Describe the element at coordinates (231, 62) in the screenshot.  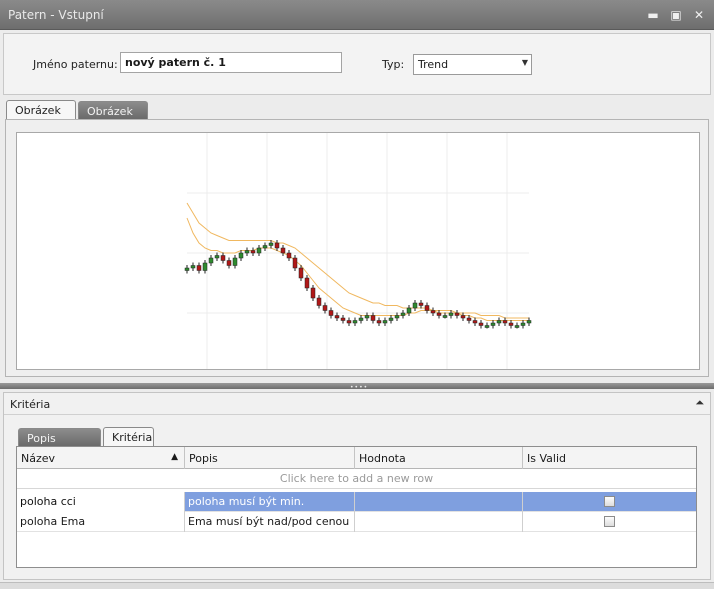
I see `pattern-name-input: nový patern č. 1` at that location.